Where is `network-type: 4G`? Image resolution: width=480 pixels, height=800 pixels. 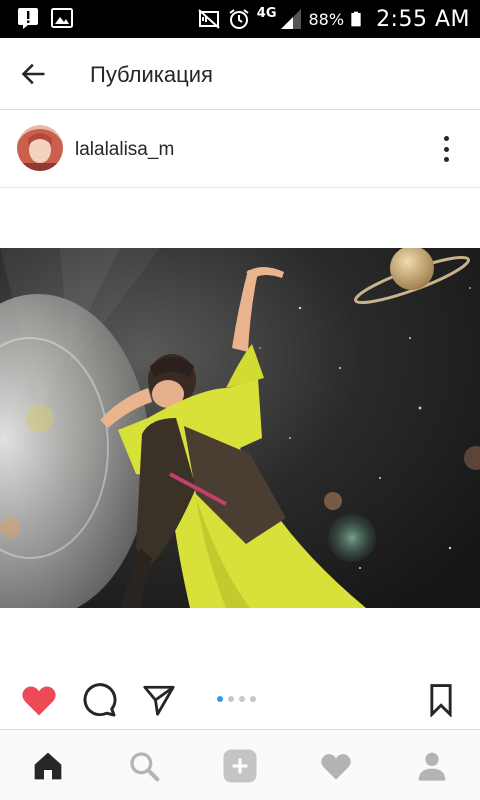 network-type: 4G is located at coordinates (266, 13).